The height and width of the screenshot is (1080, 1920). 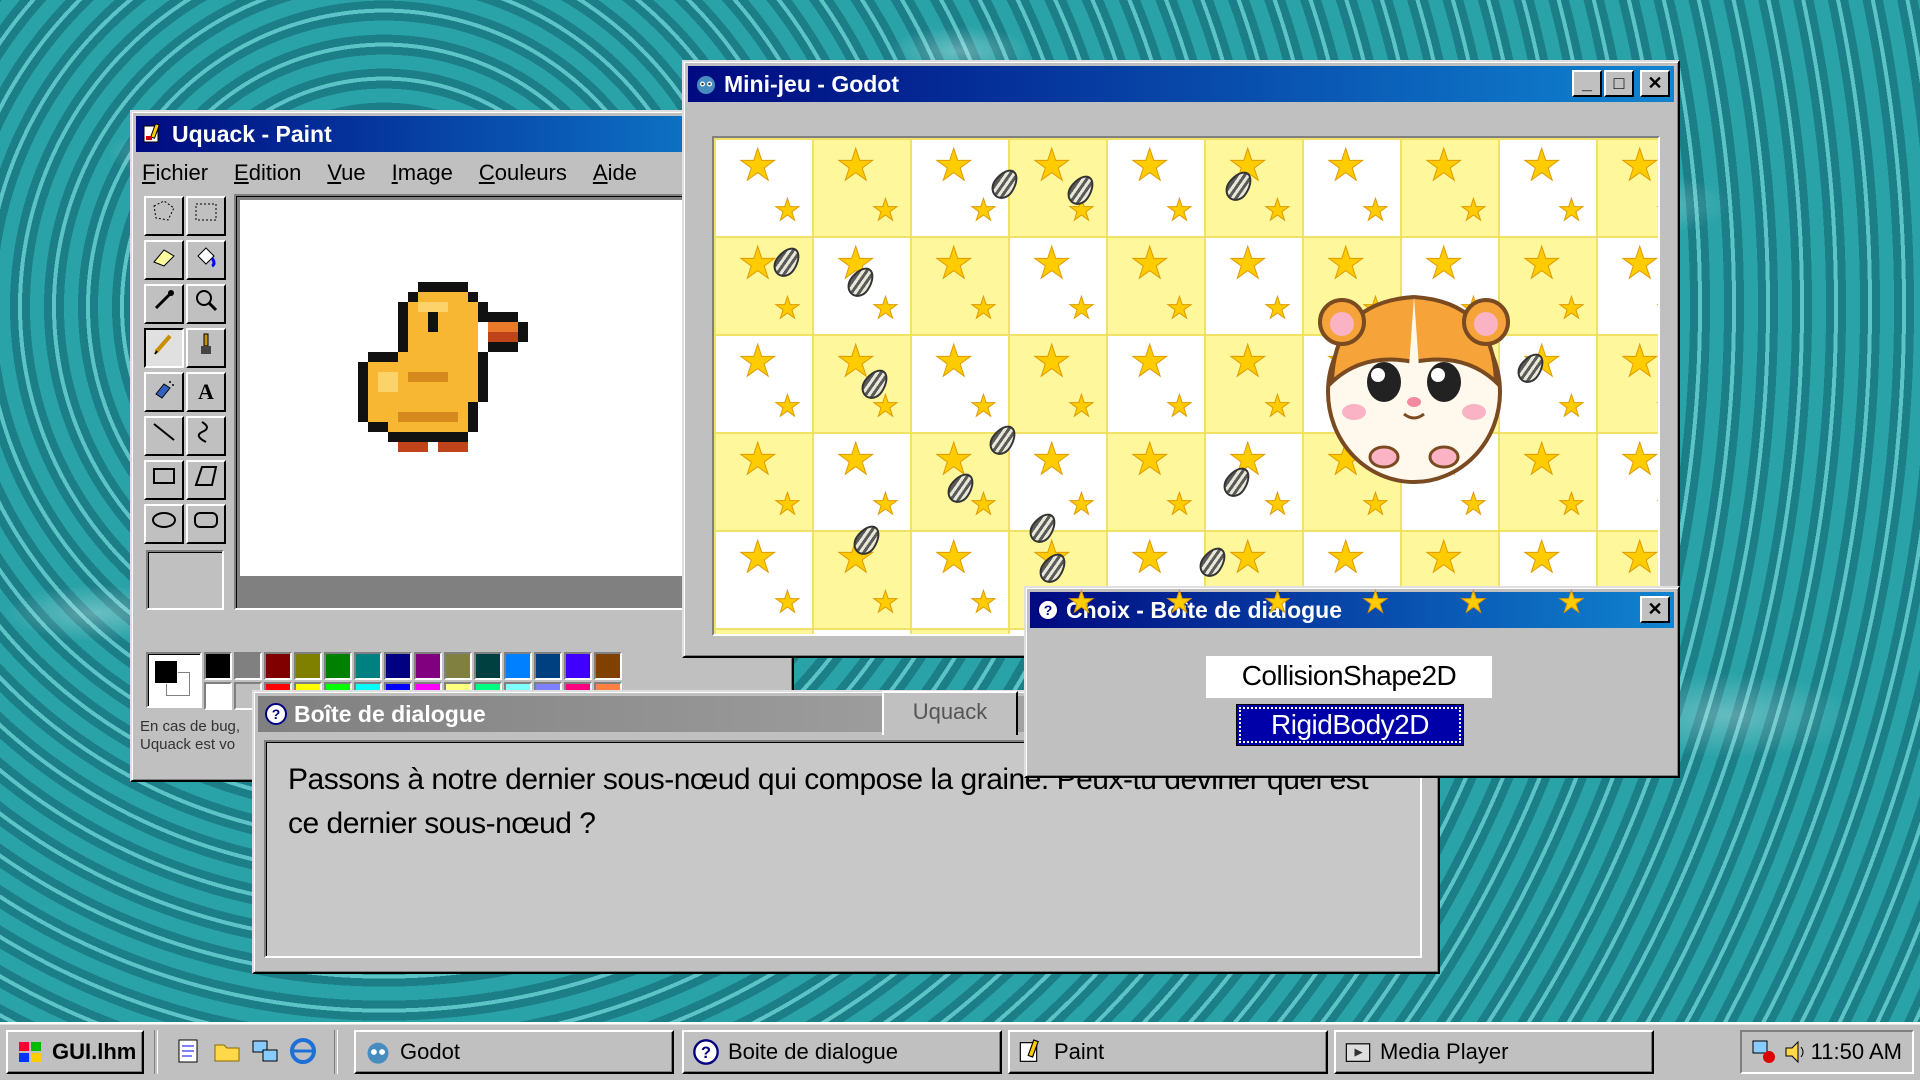 What do you see at coordinates (1079, 1051) in the screenshot?
I see `task-label: Paint` at bounding box center [1079, 1051].